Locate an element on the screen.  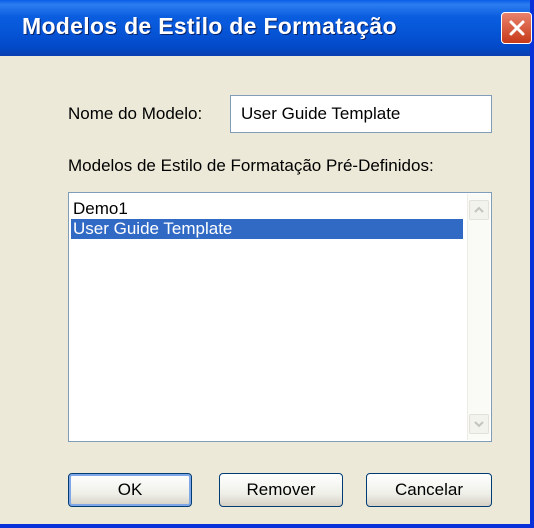
list-item-user-guide-template: User Guide Template is located at coordinates (267, 229).